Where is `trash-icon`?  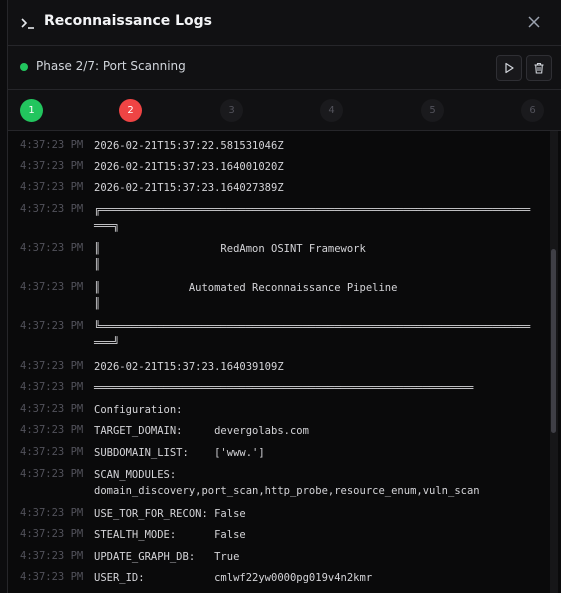 trash-icon is located at coordinates (539, 68).